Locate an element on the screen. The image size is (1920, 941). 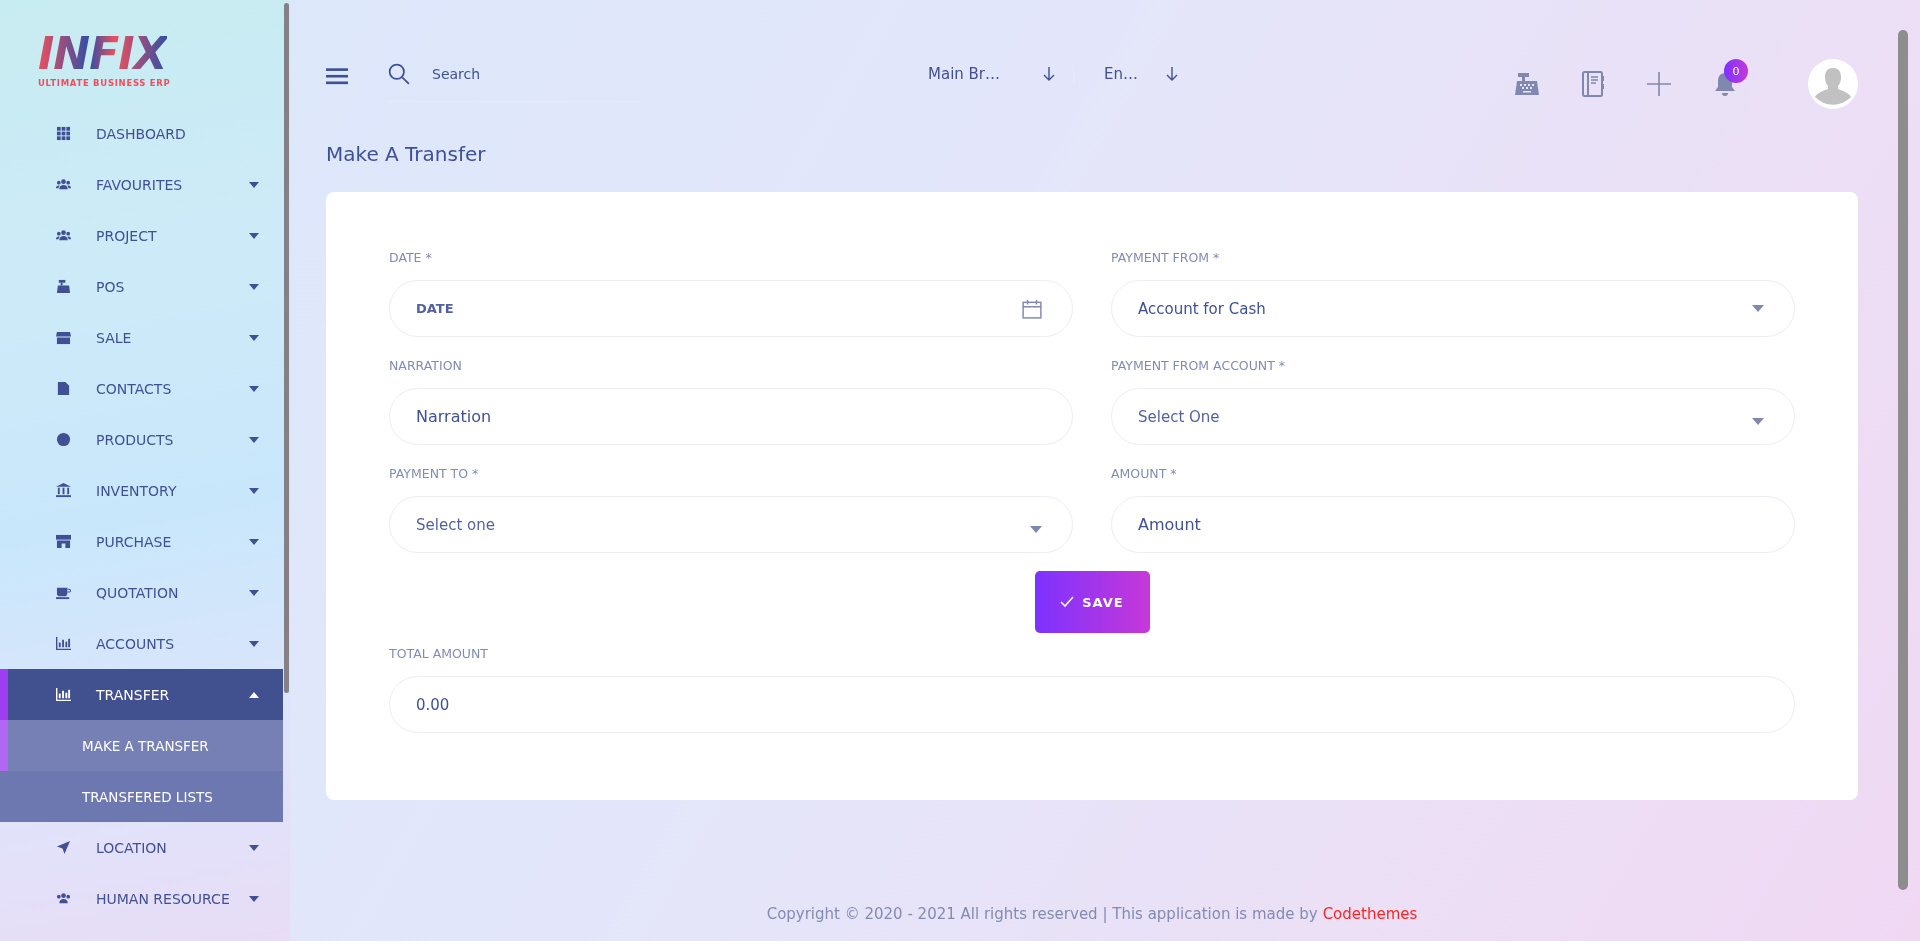
sidebar-item: DASHBOARD is located at coordinates (141, 133).